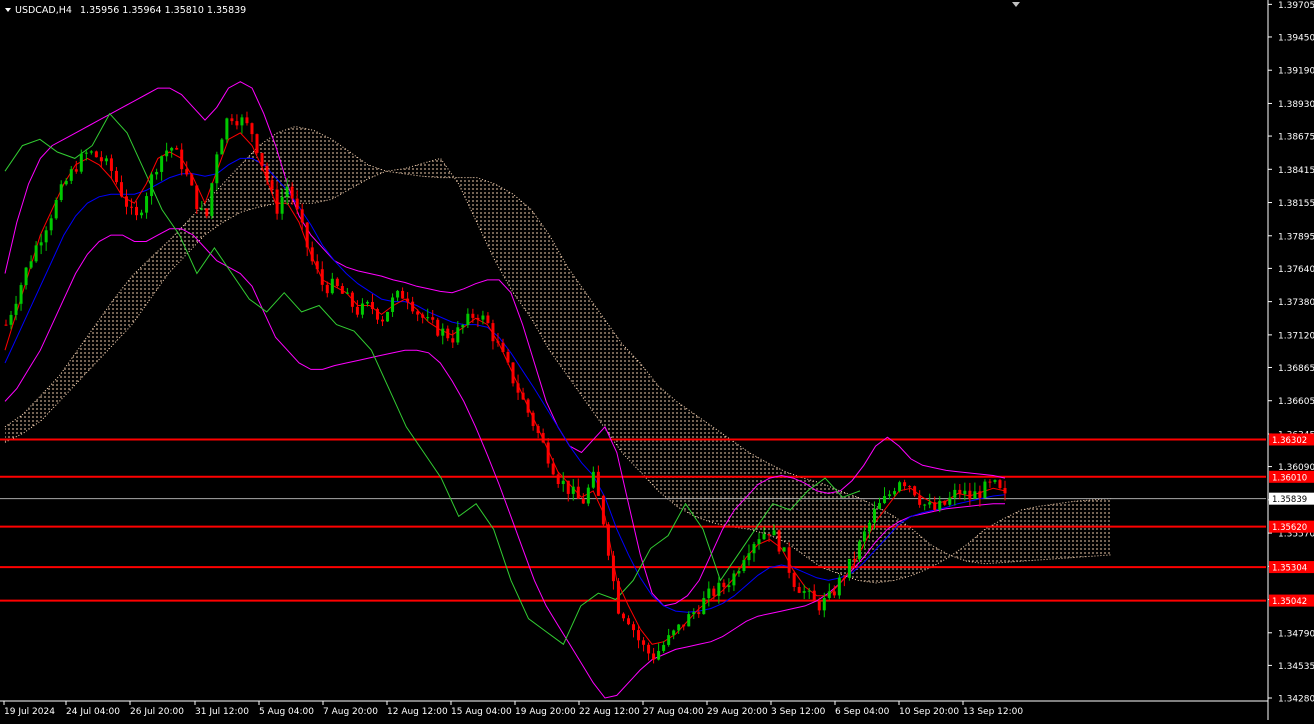 The width and height of the screenshot is (1314, 724). I want to click on time-tick-label: 5 Aug 04:00, so click(286, 712).